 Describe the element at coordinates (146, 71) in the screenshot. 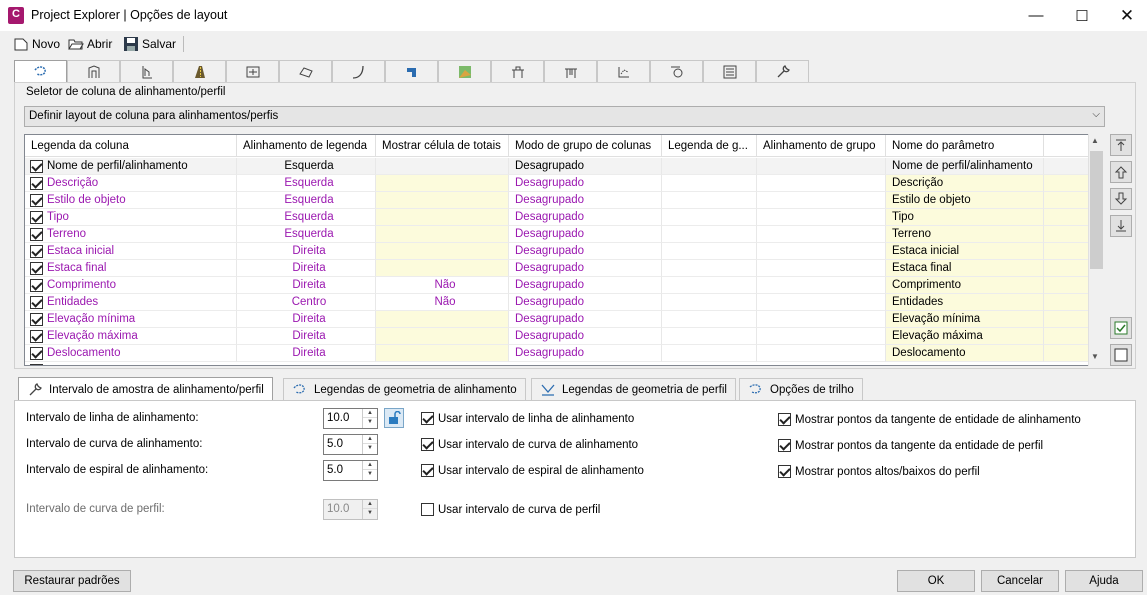

I see `tab-profile` at that location.